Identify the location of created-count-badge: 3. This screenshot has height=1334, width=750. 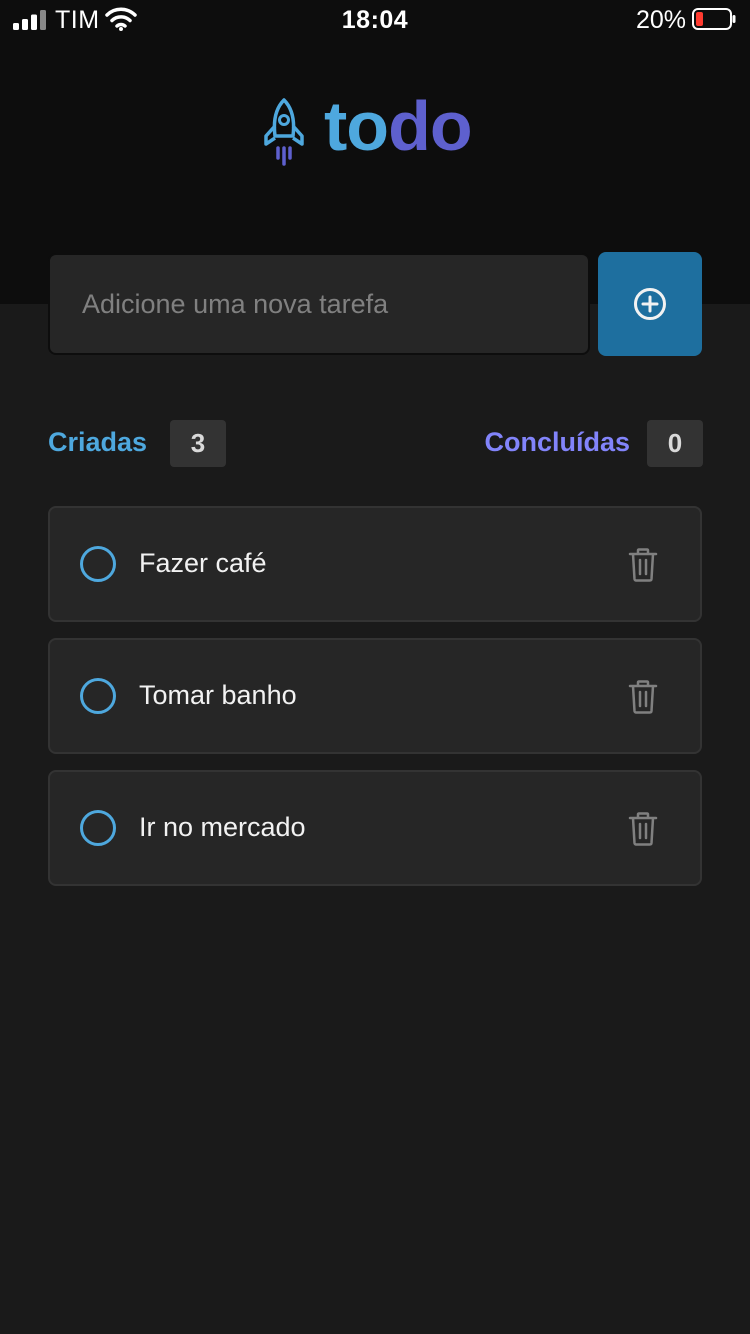
(198, 443).